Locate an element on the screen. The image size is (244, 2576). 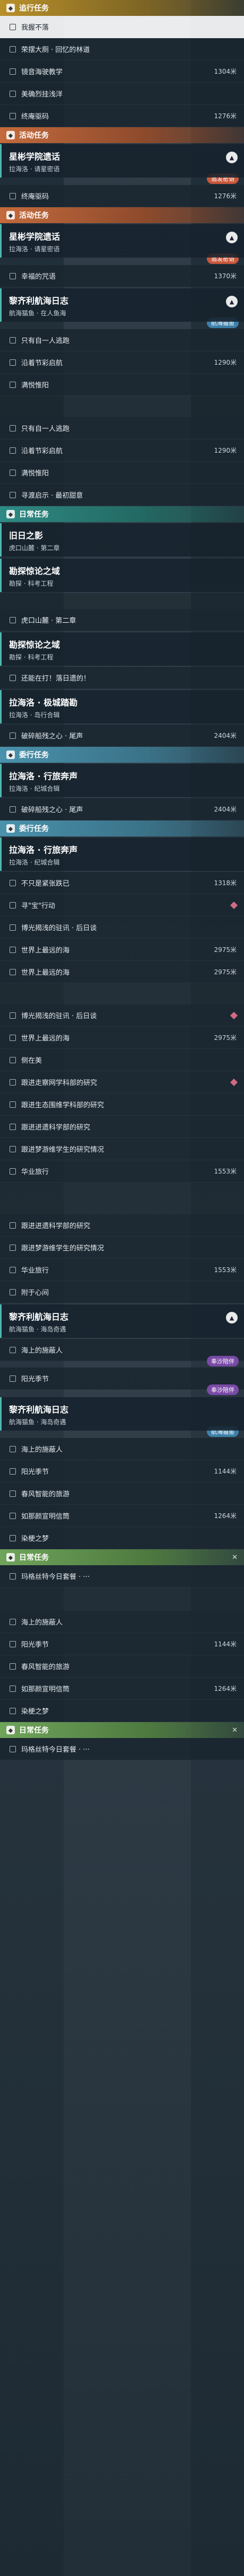
objective-row: 美确烈挂浅洋 is located at coordinates (122, 94).